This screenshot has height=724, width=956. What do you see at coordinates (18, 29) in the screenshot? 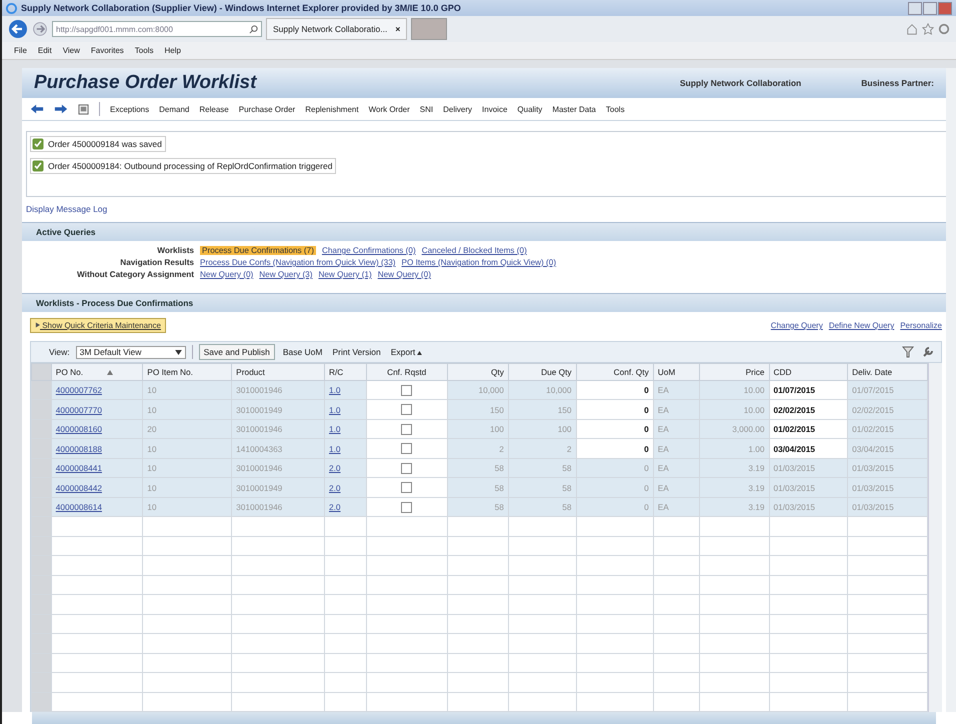
I see `back-icon` at bounding box center [18, 29].